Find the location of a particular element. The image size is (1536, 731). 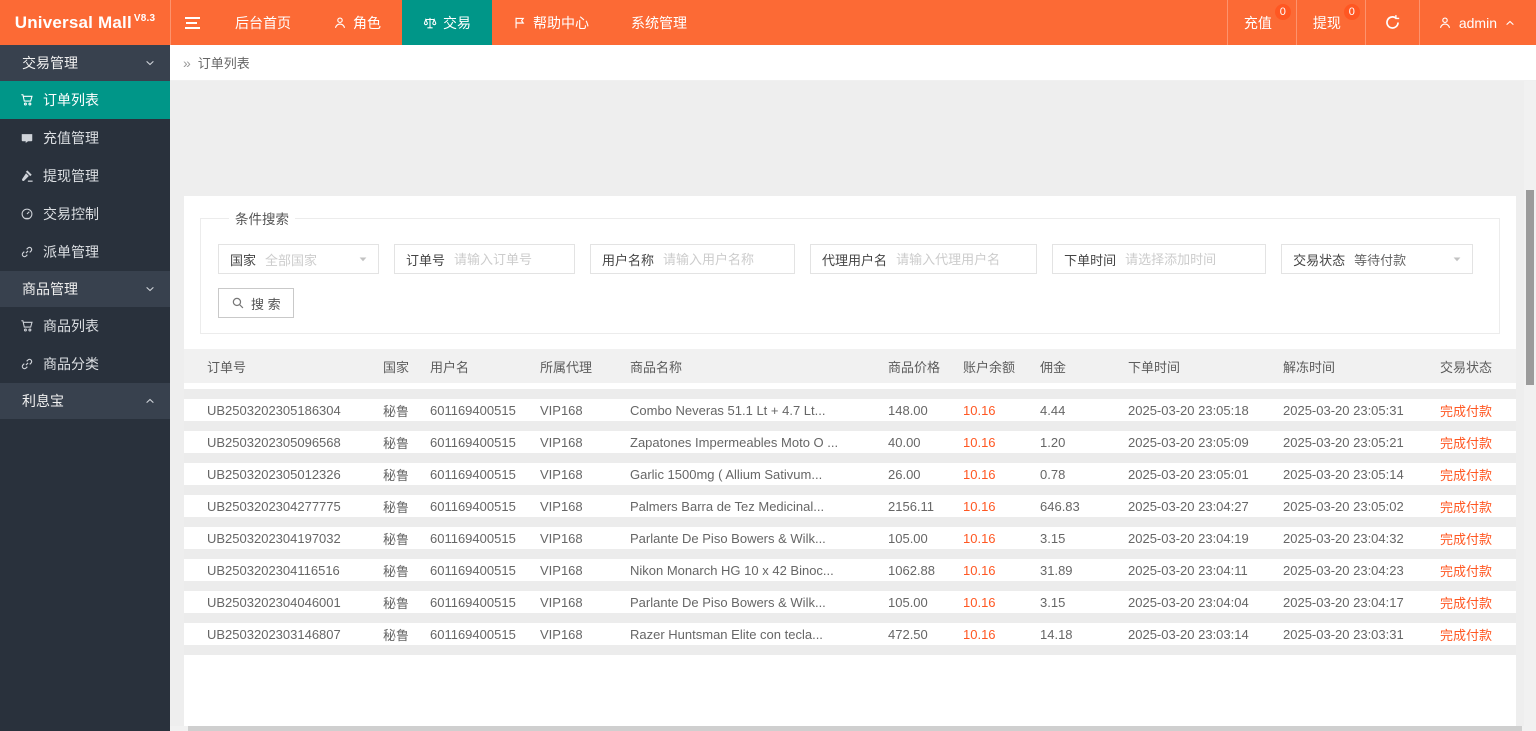

sidebar-group-label: 交易管理 is located at coordinates (50, 63).